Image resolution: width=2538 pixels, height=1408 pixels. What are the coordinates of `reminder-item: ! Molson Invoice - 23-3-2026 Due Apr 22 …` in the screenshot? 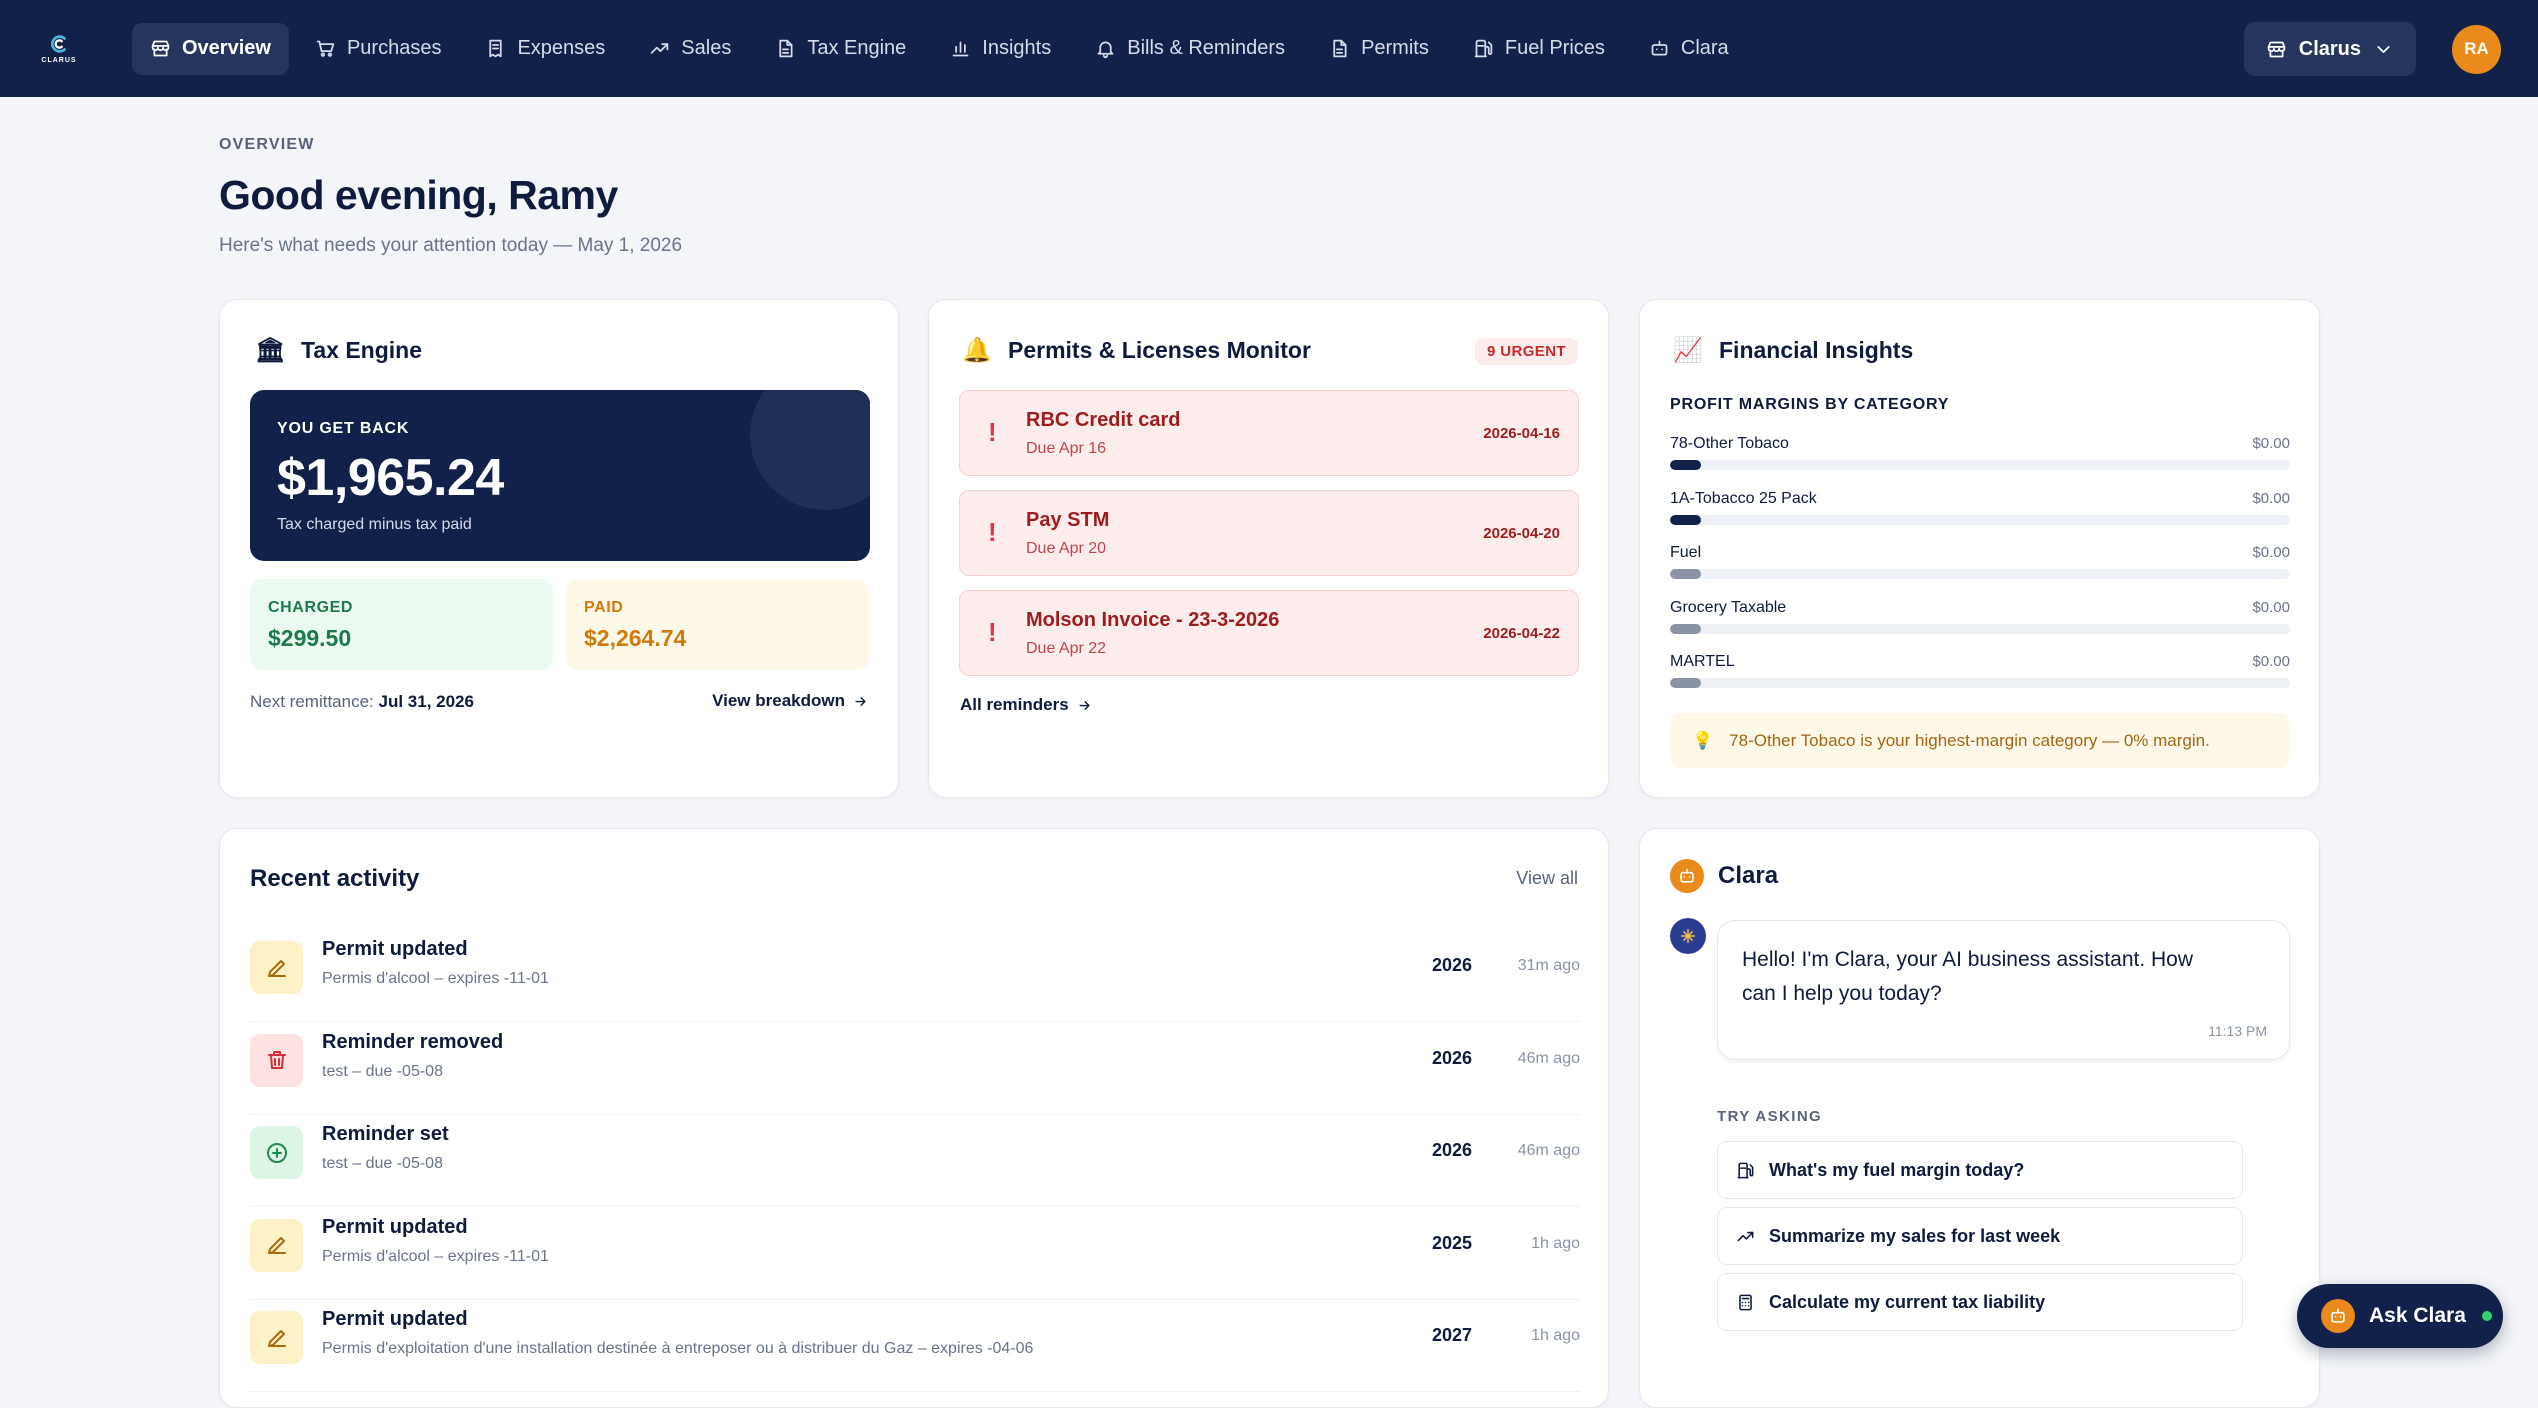 It's located at (1269, 633).